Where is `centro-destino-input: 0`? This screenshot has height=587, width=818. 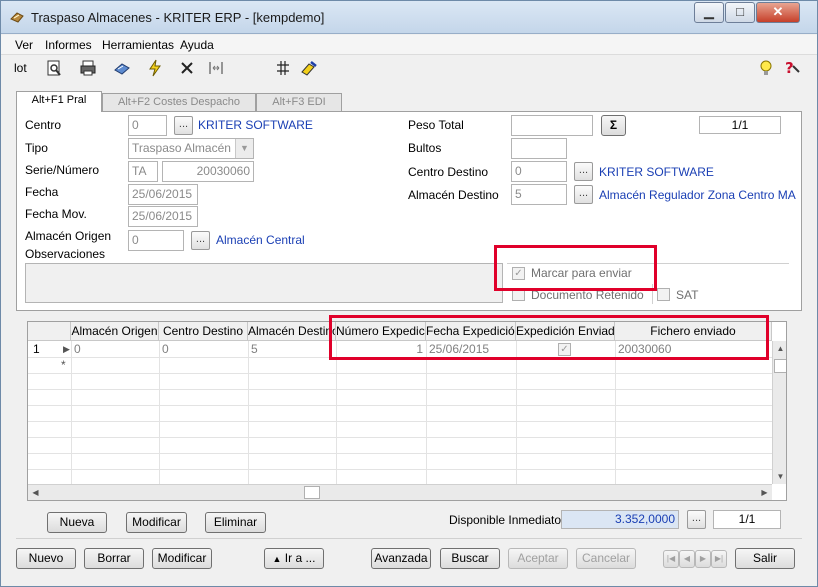 centro-destino-input: 0 is located at coordinates (539, 171).